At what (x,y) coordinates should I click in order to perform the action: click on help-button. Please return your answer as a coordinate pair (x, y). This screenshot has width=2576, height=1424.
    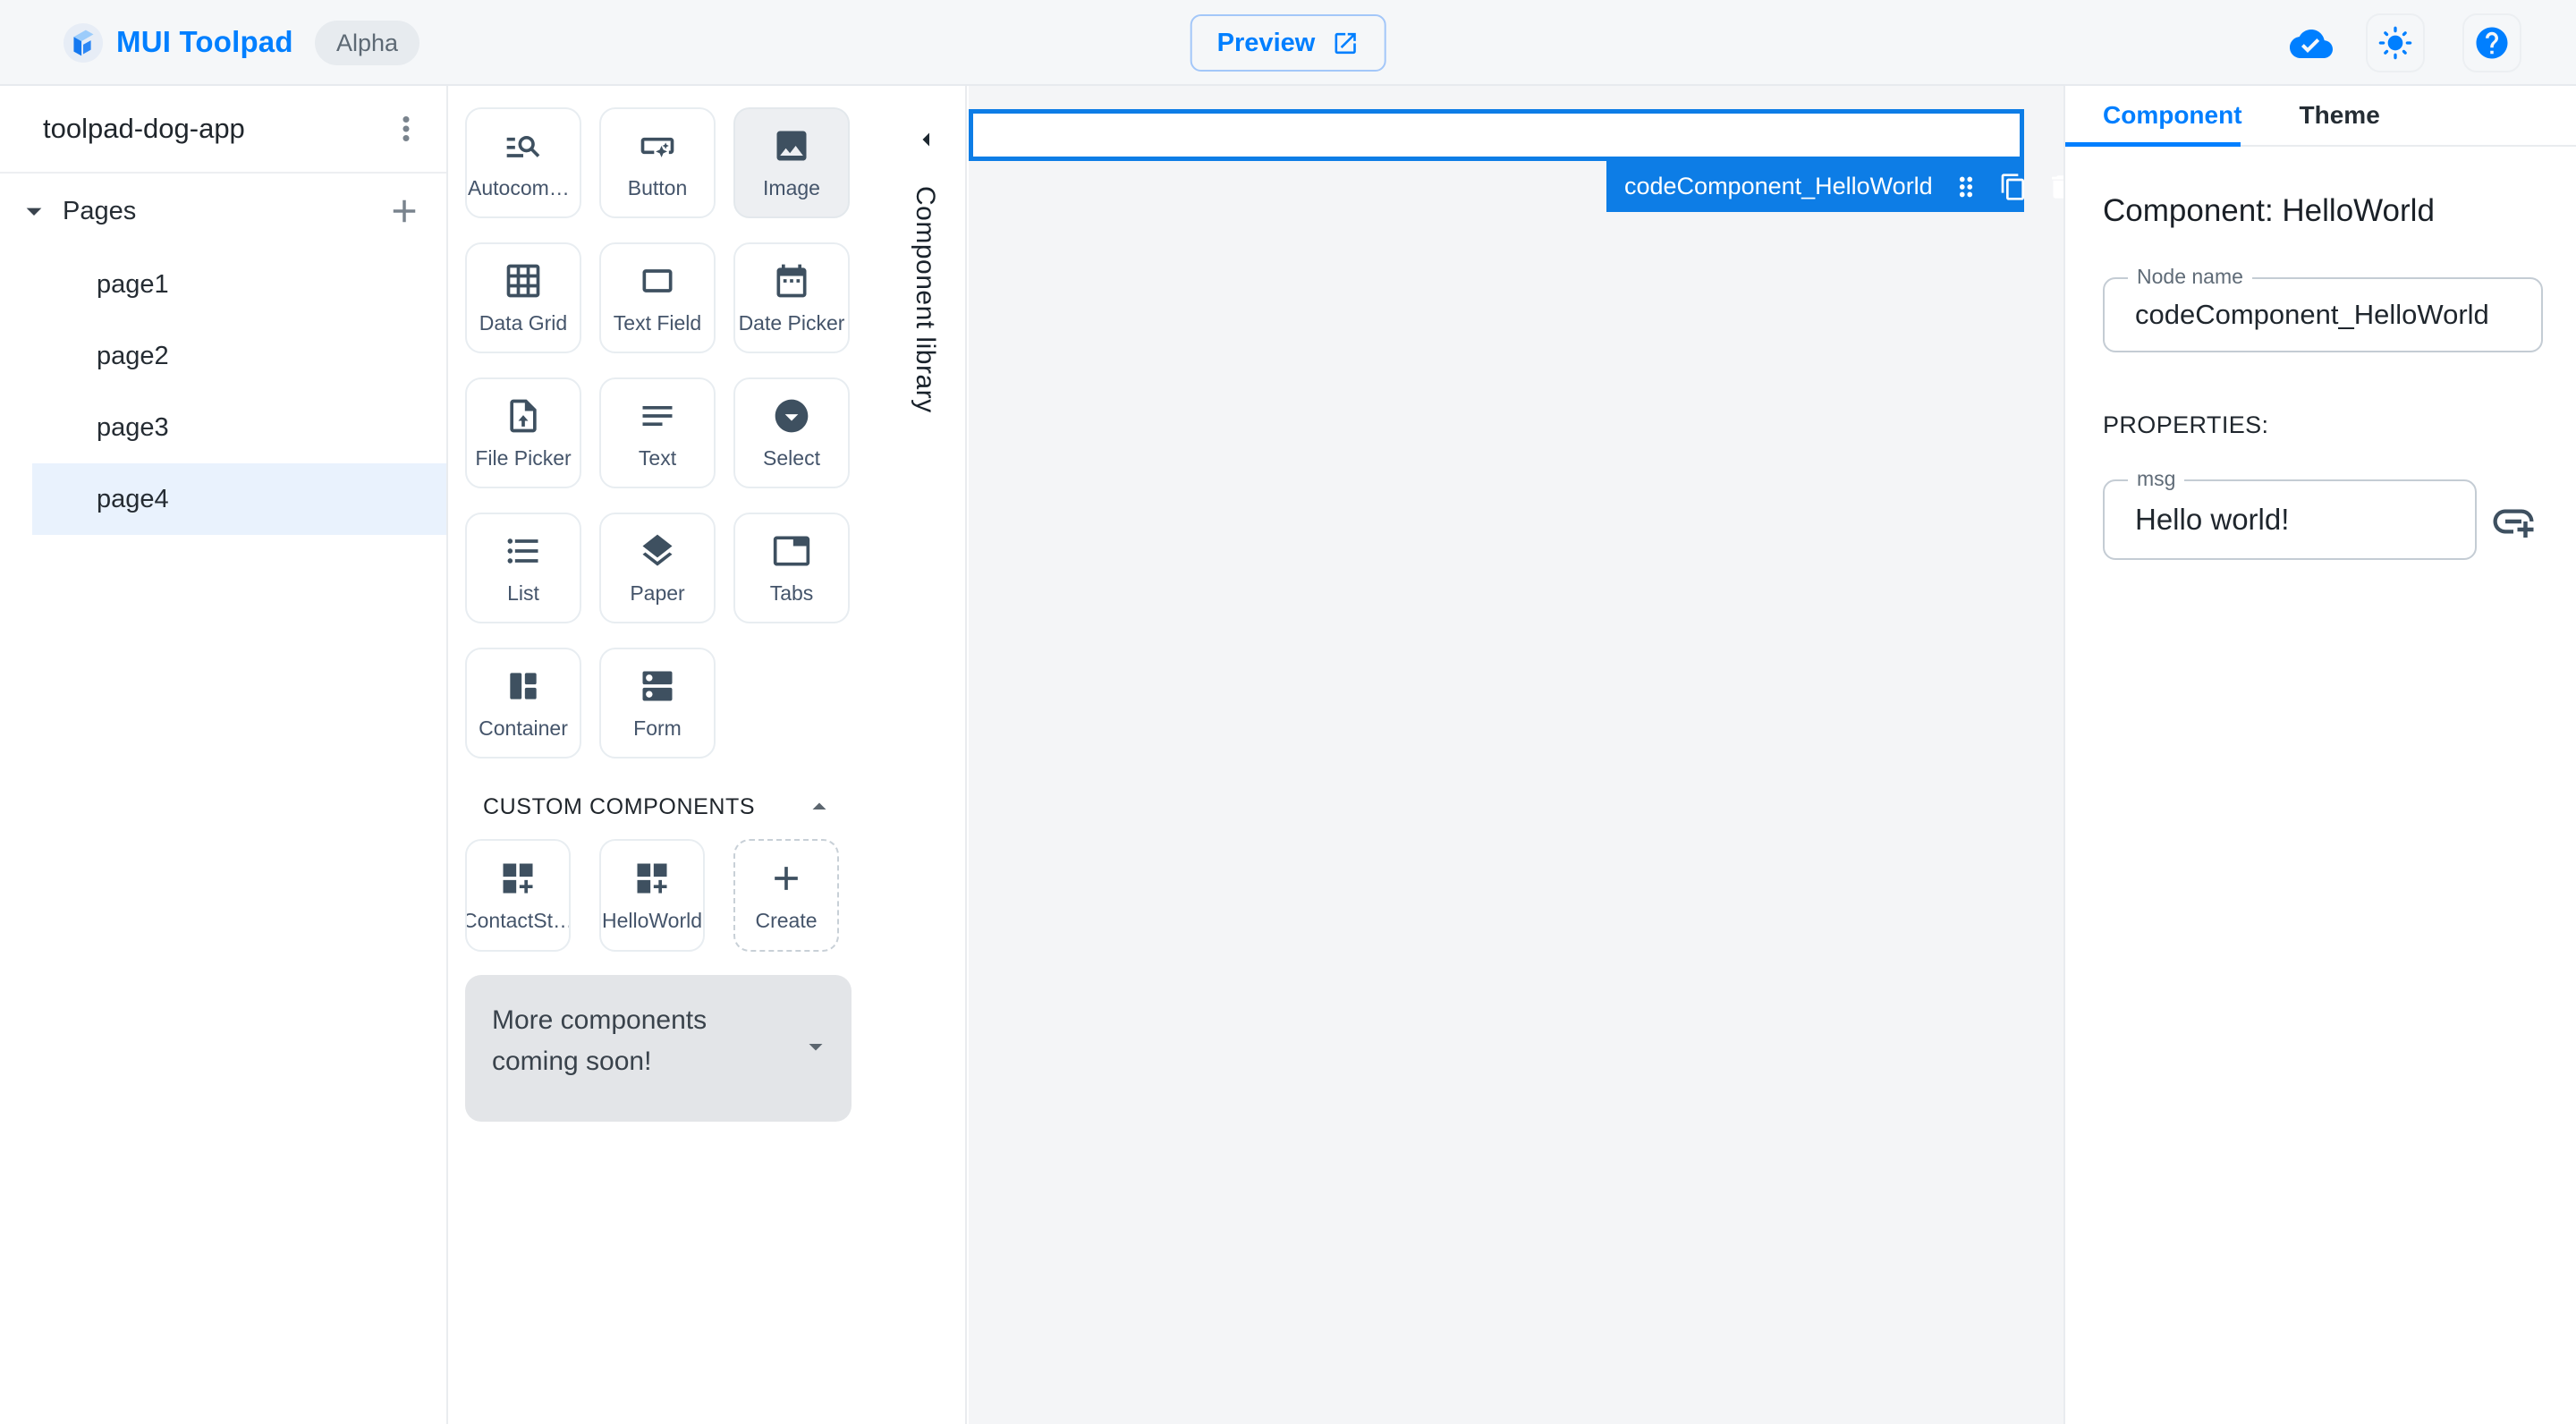
    Looking at the image, I should click on (2491, 42).